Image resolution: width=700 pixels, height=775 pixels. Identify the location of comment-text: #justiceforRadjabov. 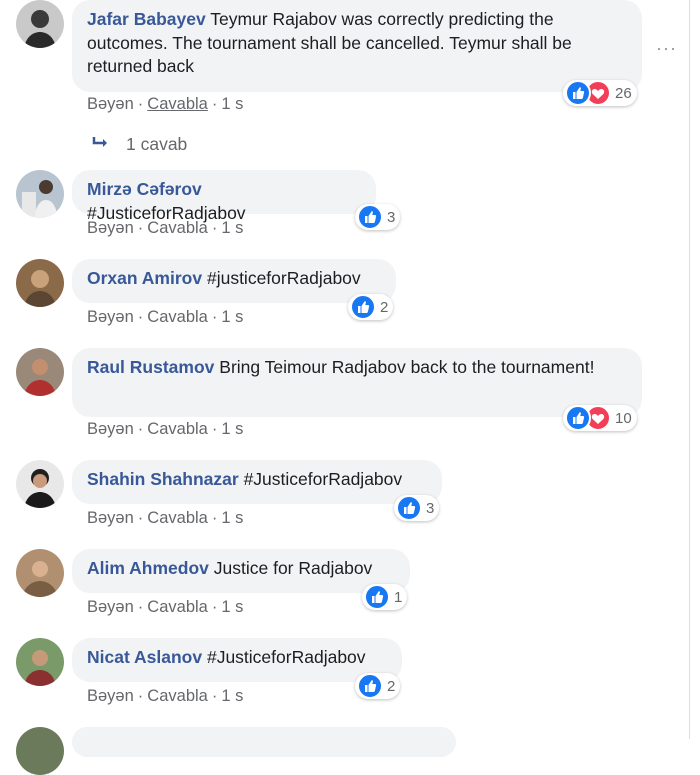
(283, 278).